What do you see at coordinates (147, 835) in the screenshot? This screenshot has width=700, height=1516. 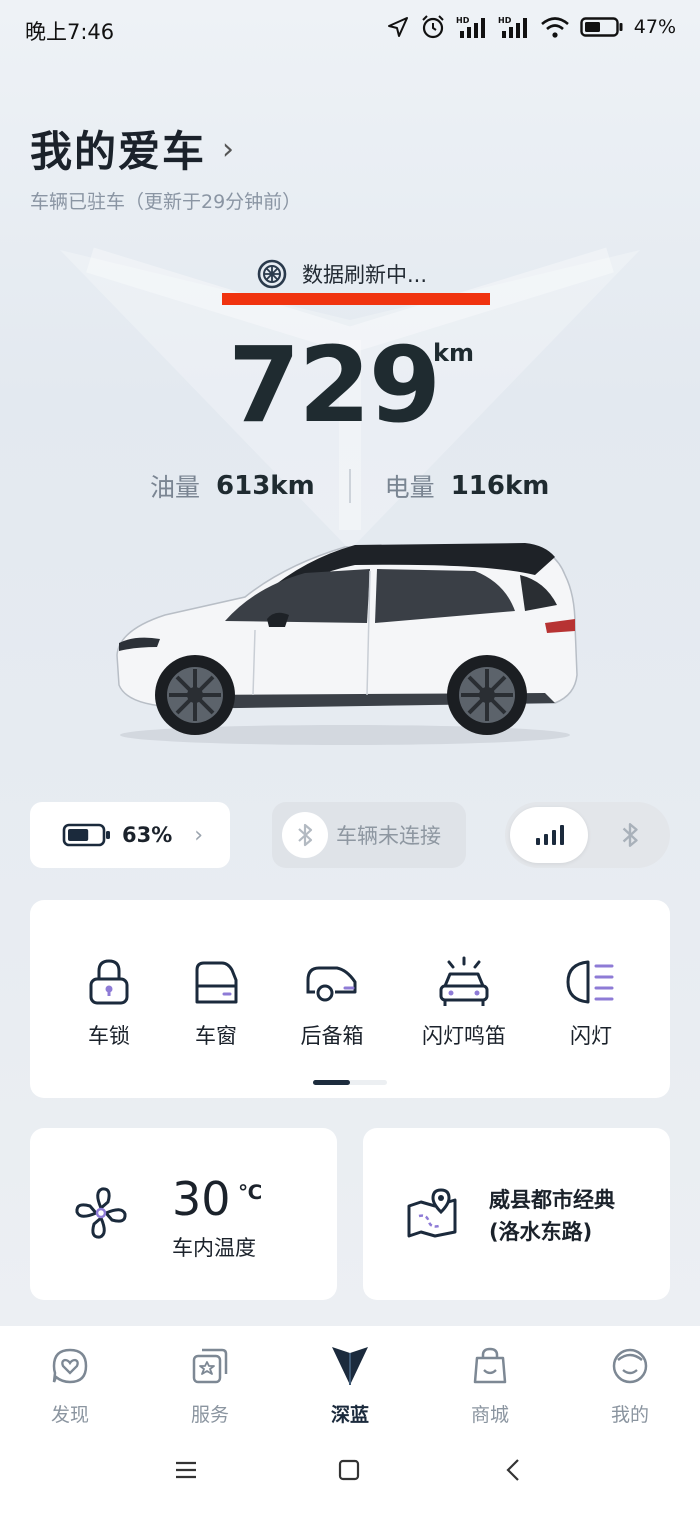 I see `battery-level-text: 63%` at bounding box center [147, 835].